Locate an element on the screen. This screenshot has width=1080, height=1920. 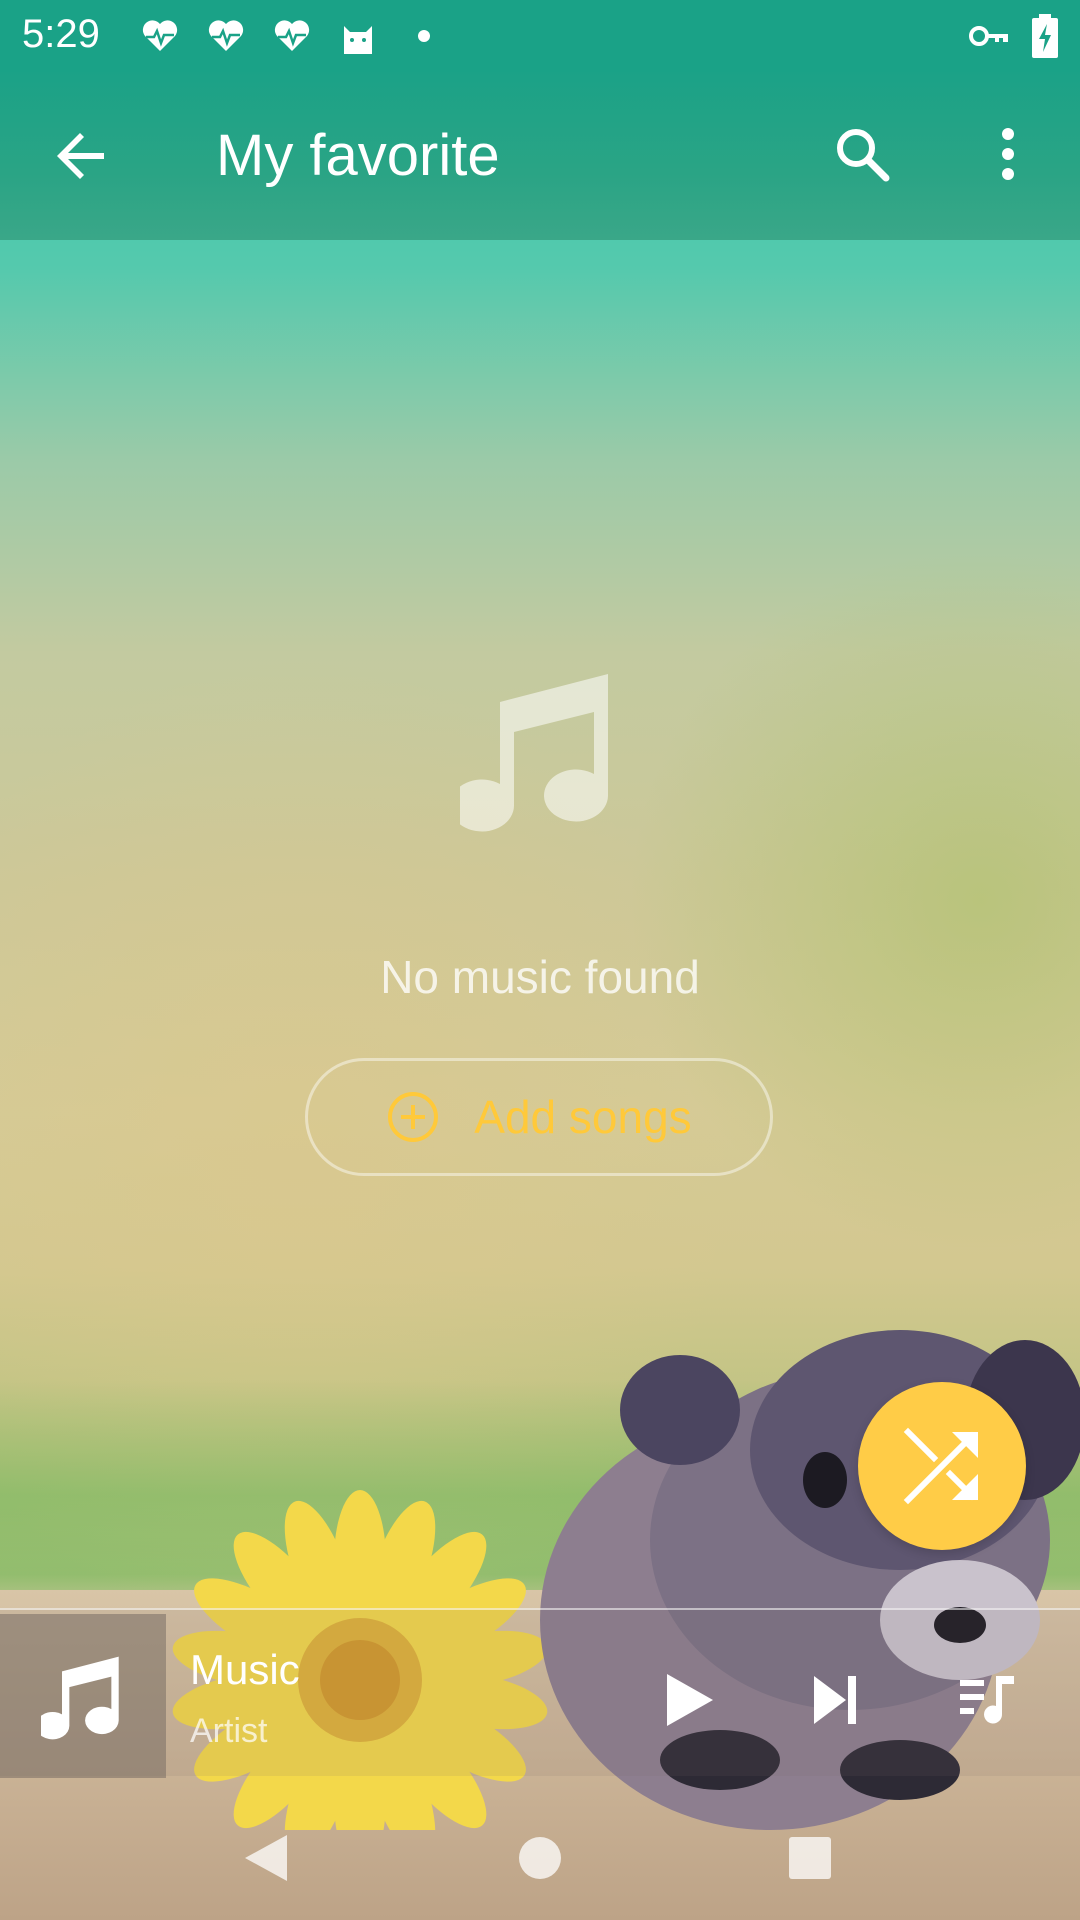
more-options-button is located at coordinates (1008, 154).